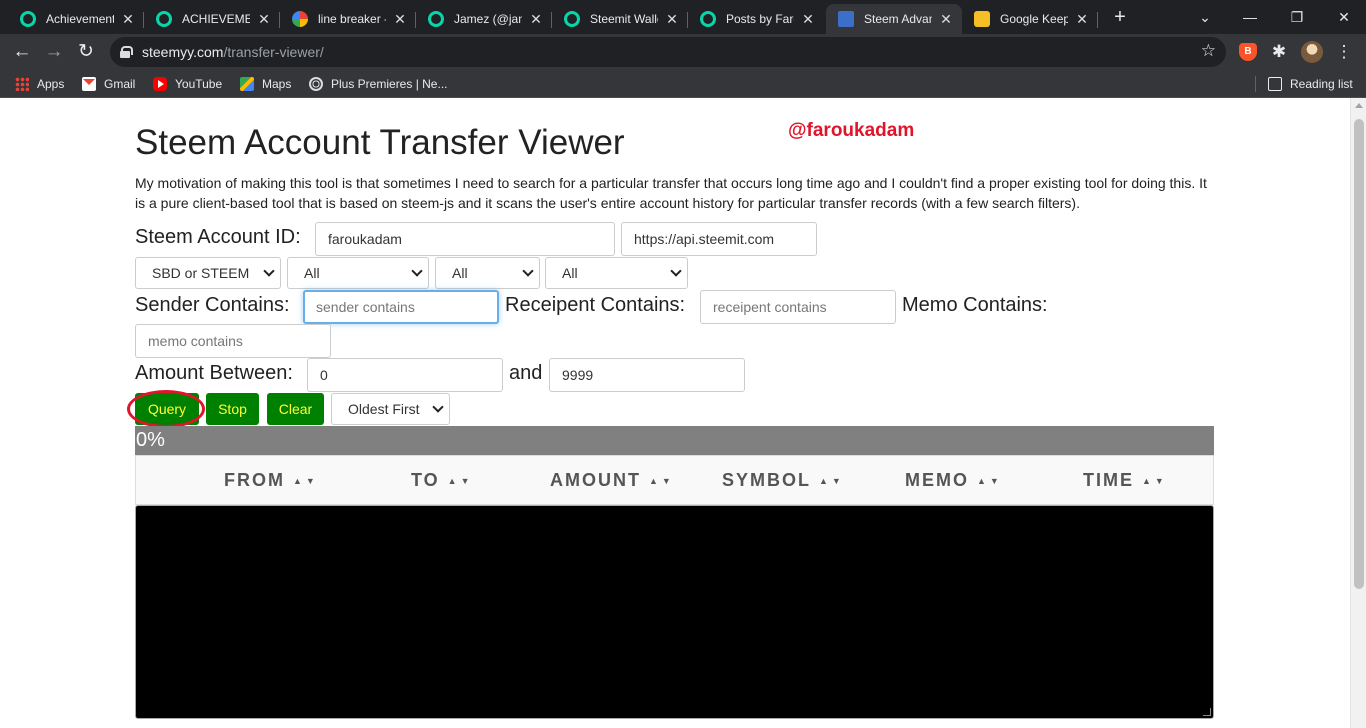 The image size is (1366, 728). Describe the element at coordinates (1125, 480) in the screenshot. I see `column-header-time: TIME ▲▼` at that location.